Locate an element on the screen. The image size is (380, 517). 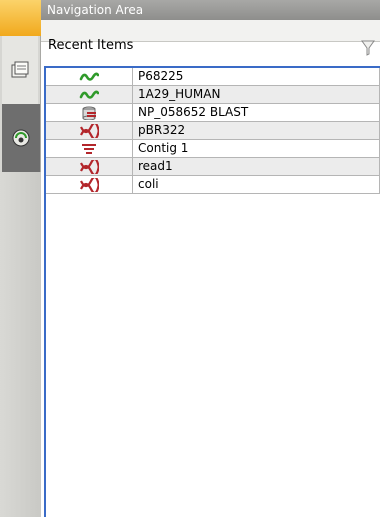
row-name: coli is located at coordinates (256, 184).